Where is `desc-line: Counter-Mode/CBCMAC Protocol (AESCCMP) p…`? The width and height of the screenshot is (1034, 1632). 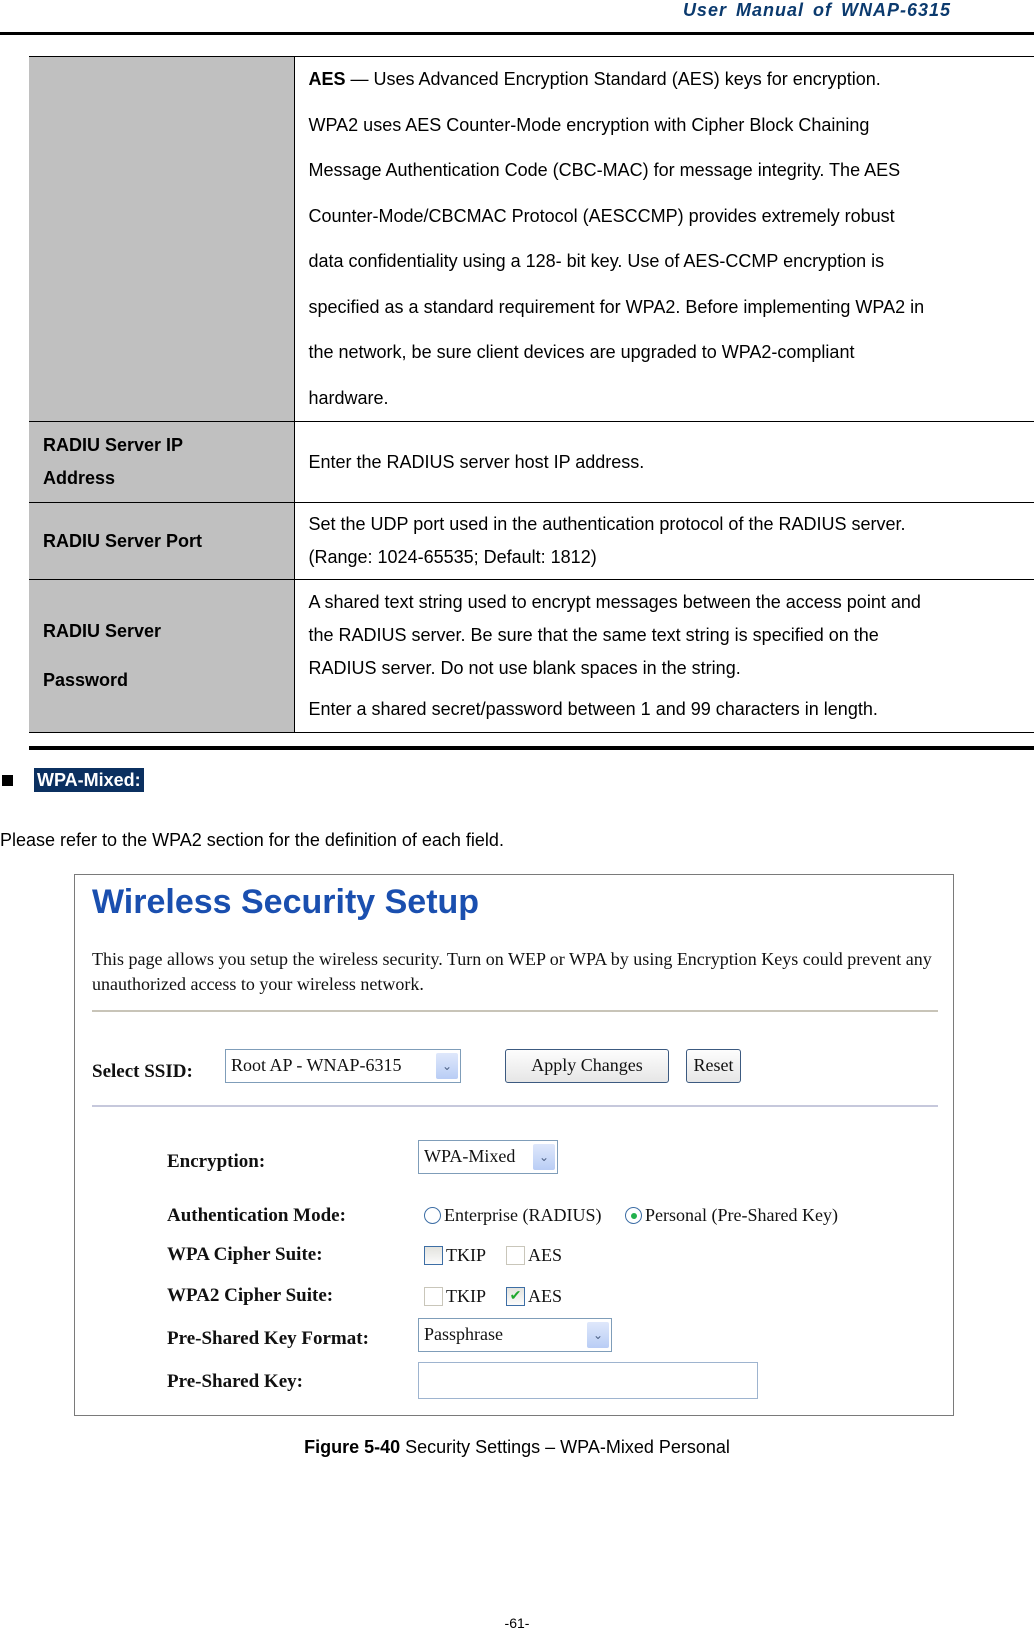
desc-line: Counter-Mode/CBCMAC Protocol (AESCCMP) p… is located at coordinates (601, 215).